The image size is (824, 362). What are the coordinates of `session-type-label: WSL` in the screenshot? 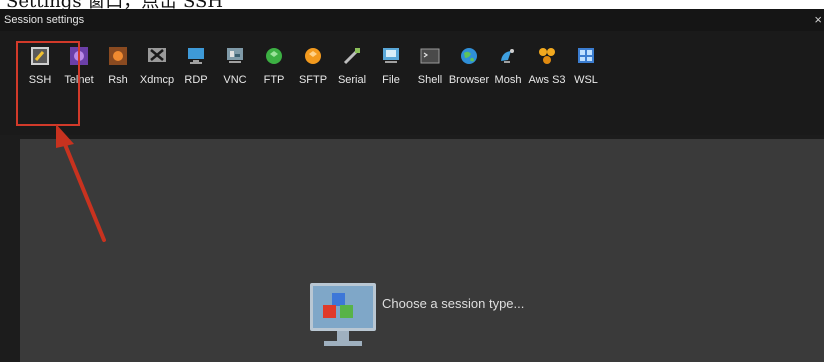 It's located at (586, 80).